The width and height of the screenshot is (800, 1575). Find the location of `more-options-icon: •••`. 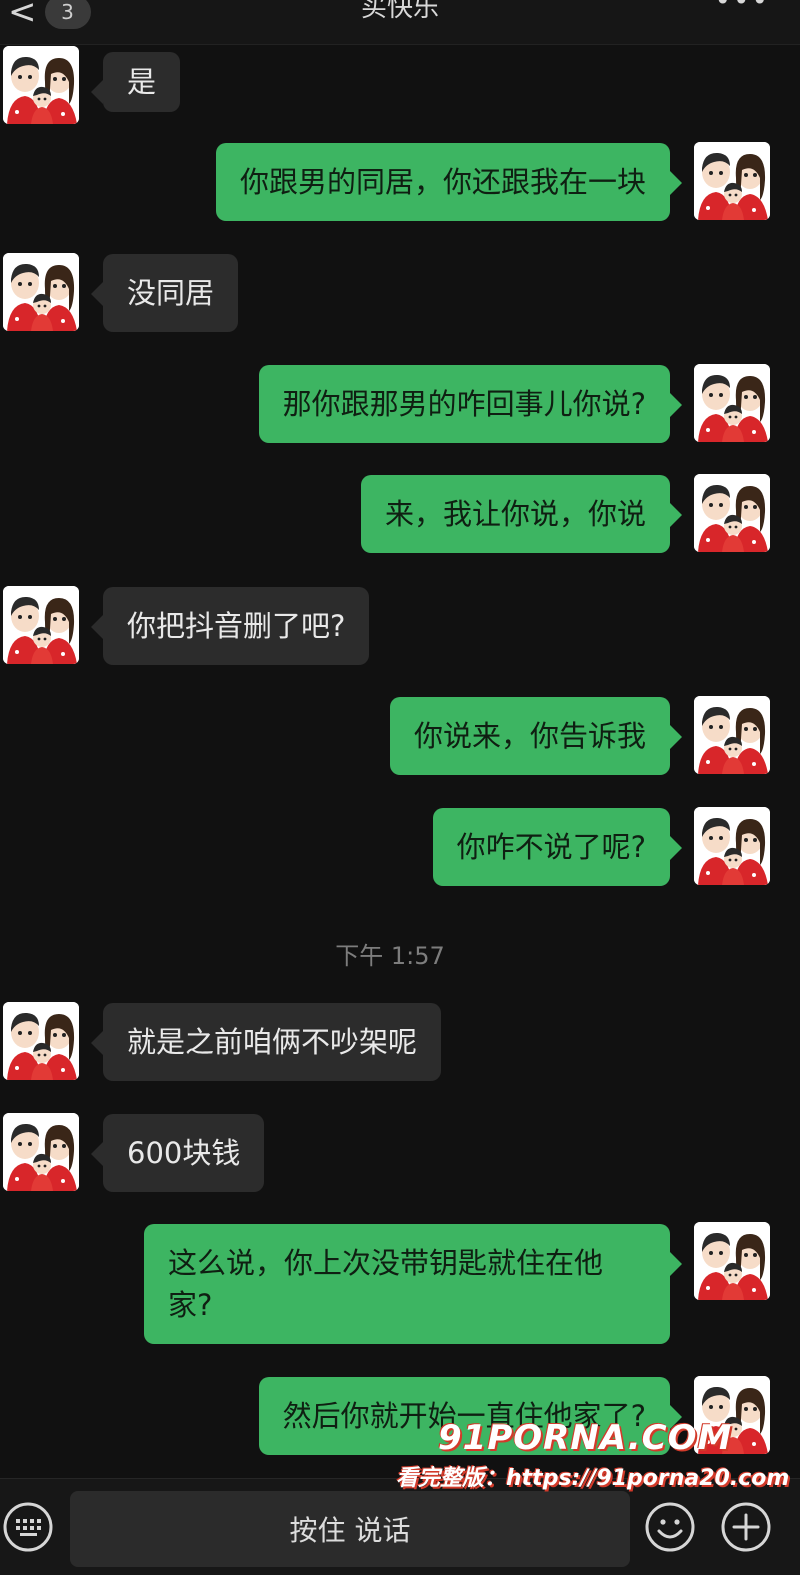

more-options-icon: ••• is located at coordinates (742, 8).